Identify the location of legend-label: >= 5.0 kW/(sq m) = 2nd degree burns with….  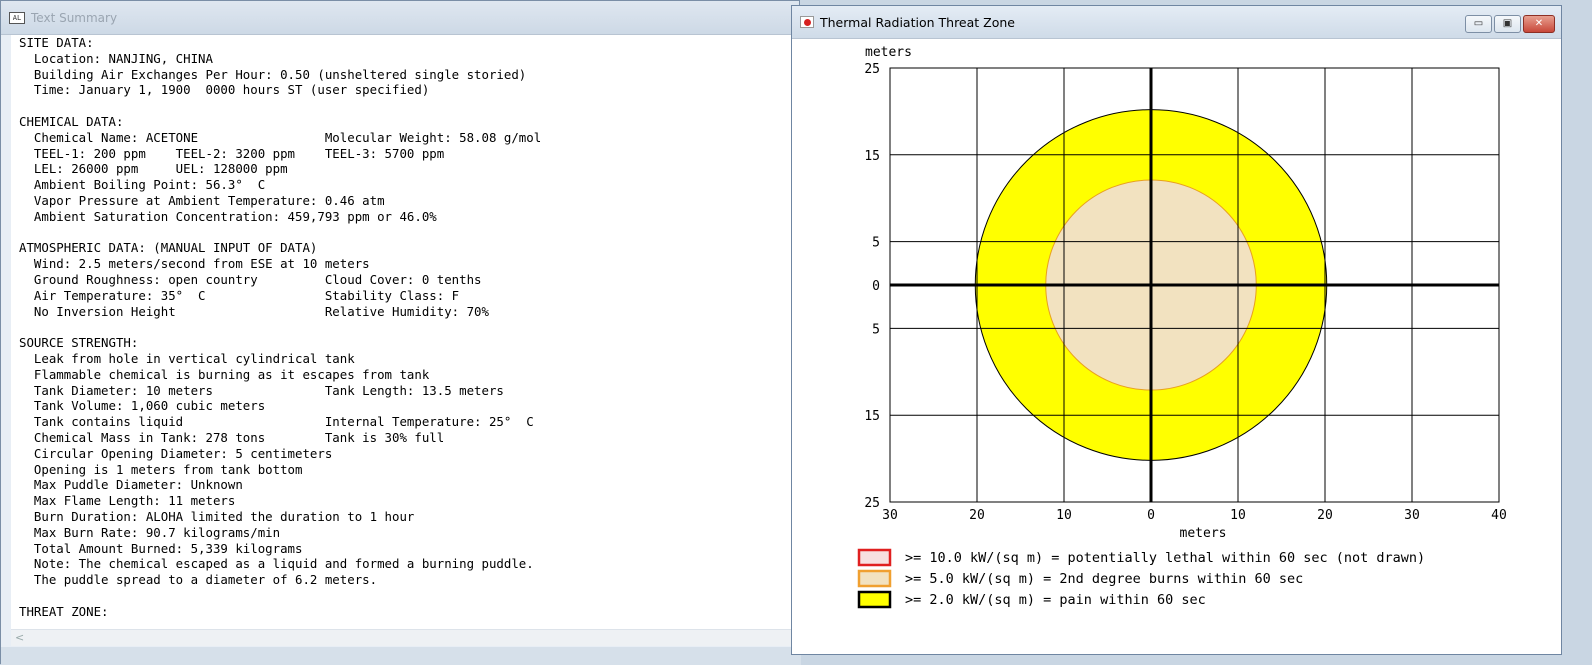
(1104, 579).